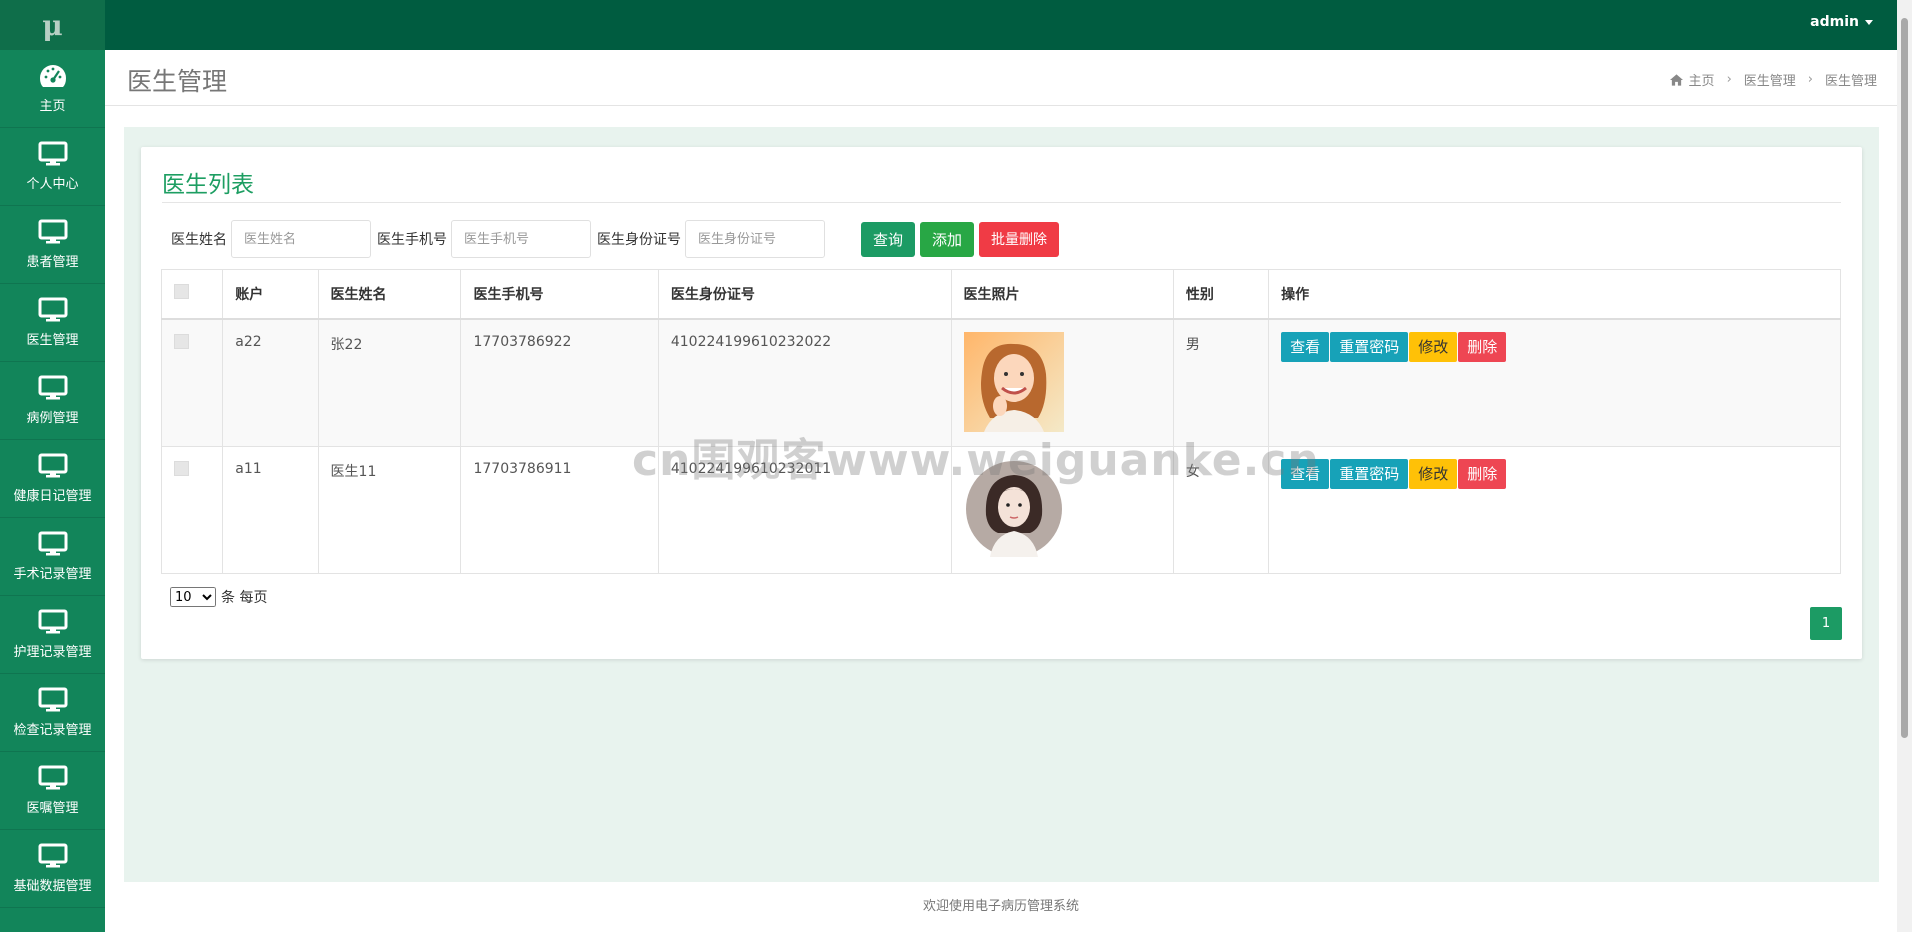  What do you see at coordinates (52, 496) in the screenshot?
I see `sidebar-item-label: 健康日记管理` at bounding box center [52, 496].